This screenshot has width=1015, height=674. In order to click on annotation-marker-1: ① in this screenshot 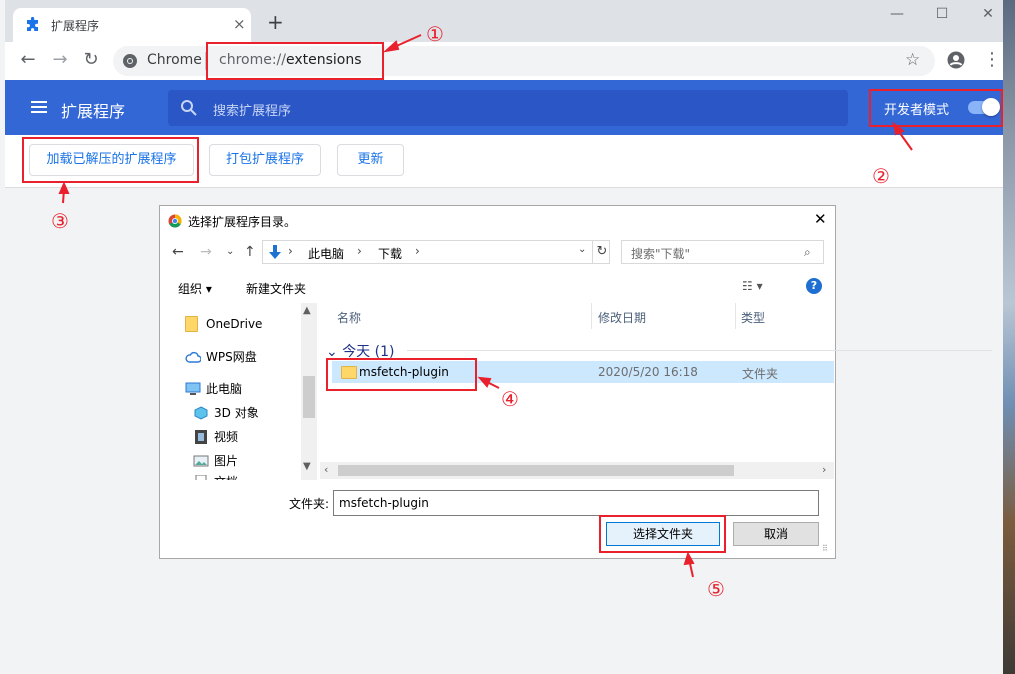, I will do `click(435, 34)`.